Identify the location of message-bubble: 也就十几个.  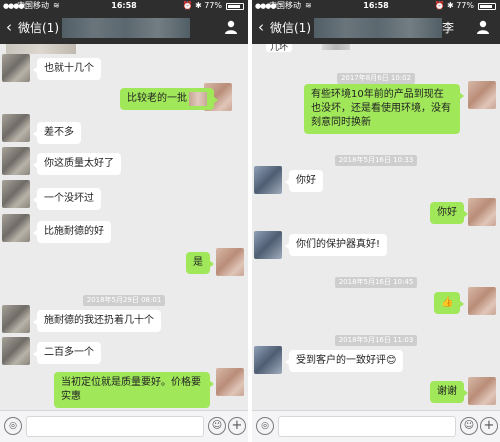
(67, 69).